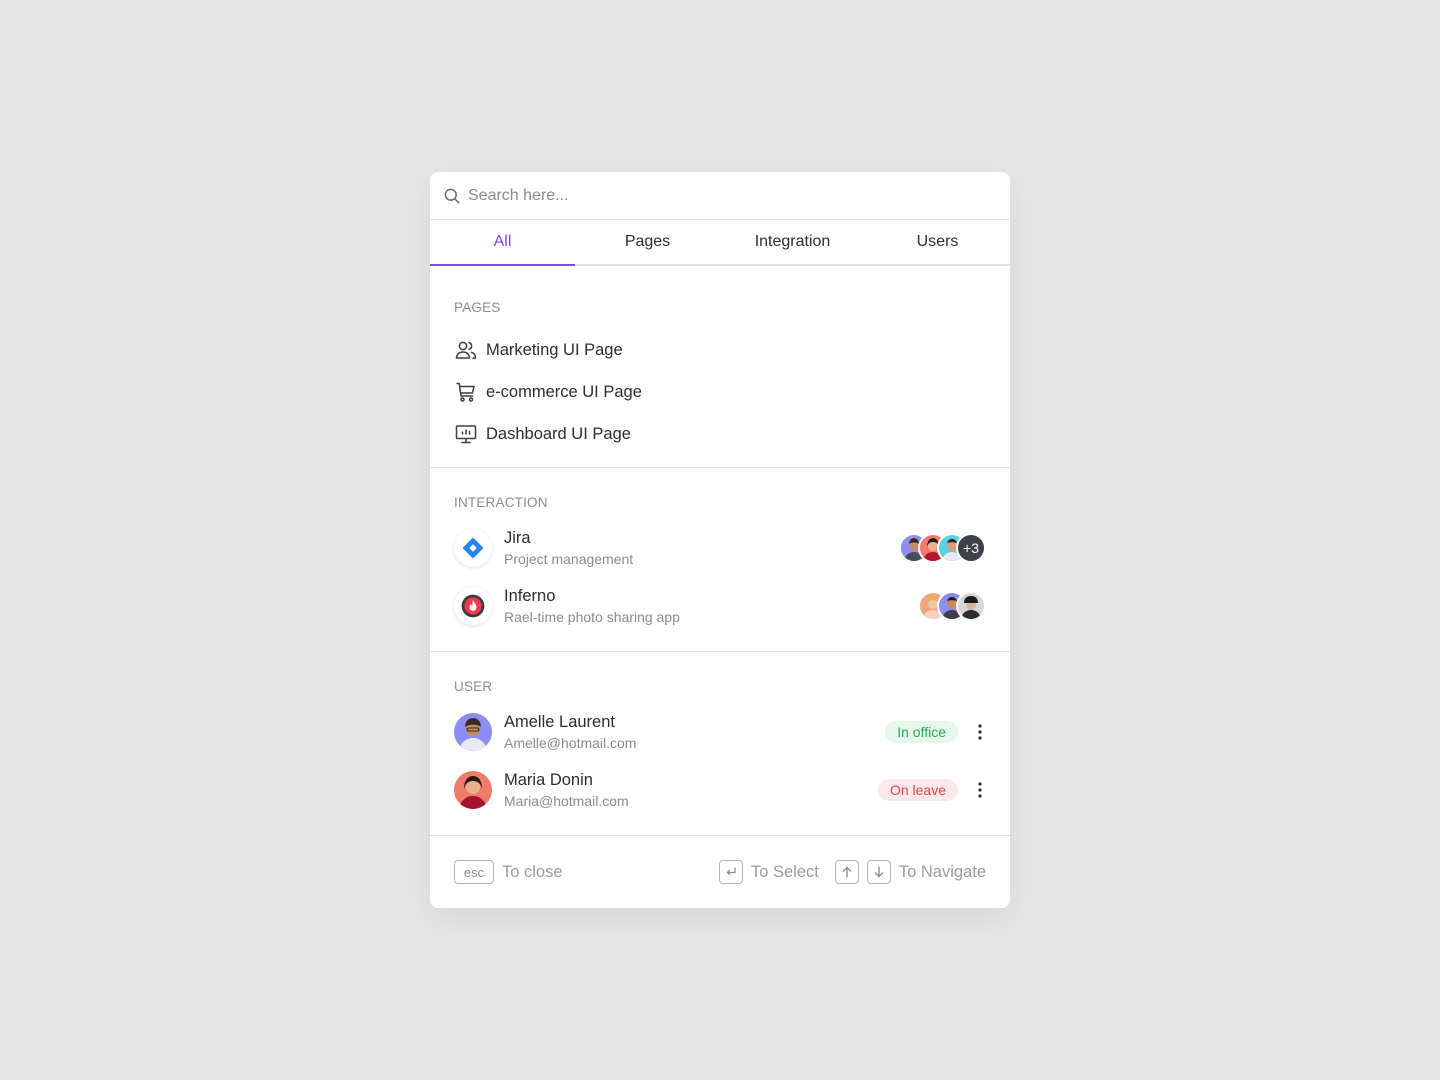 Image resolution: width=1440 pixels, height=1080 pixels. I want to click on more-members-count: +3, so click(971, 548).